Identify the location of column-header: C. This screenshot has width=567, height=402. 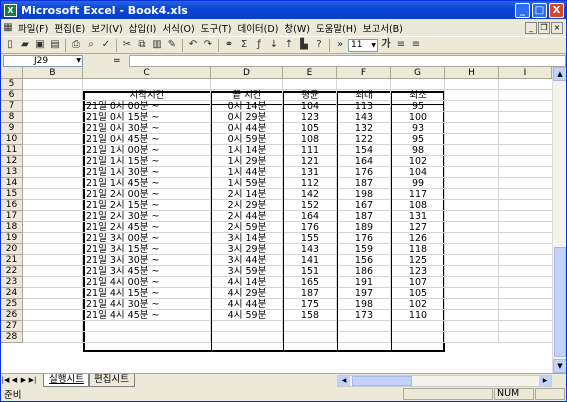
(147, 73).